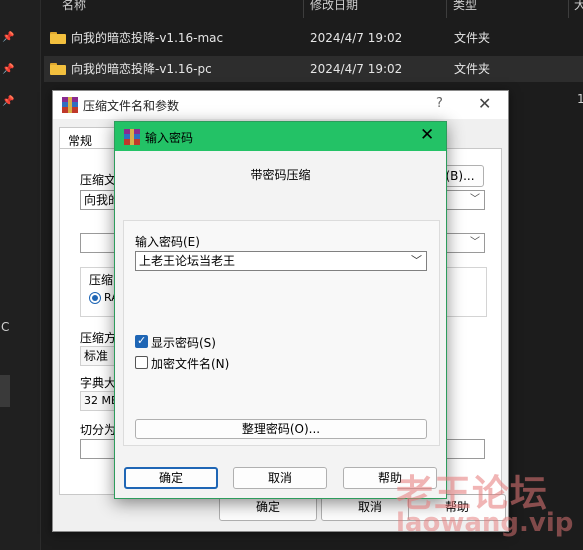 Image resolution: width=583 pixels, height=550 pixels. What do you see at coordinates (20, 275) in the screenshot?
I see `navigation-pane: 📌 📌 📌 C` at bounding box center [20, 275].